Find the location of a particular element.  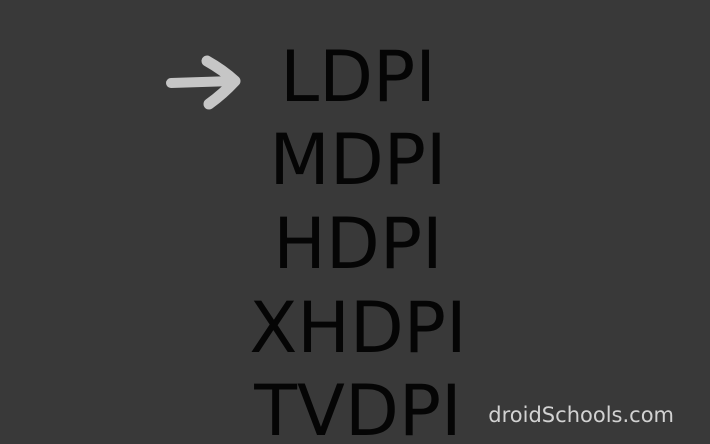

density-xhdpi: XHDPI is located at coordinates (358, 328).